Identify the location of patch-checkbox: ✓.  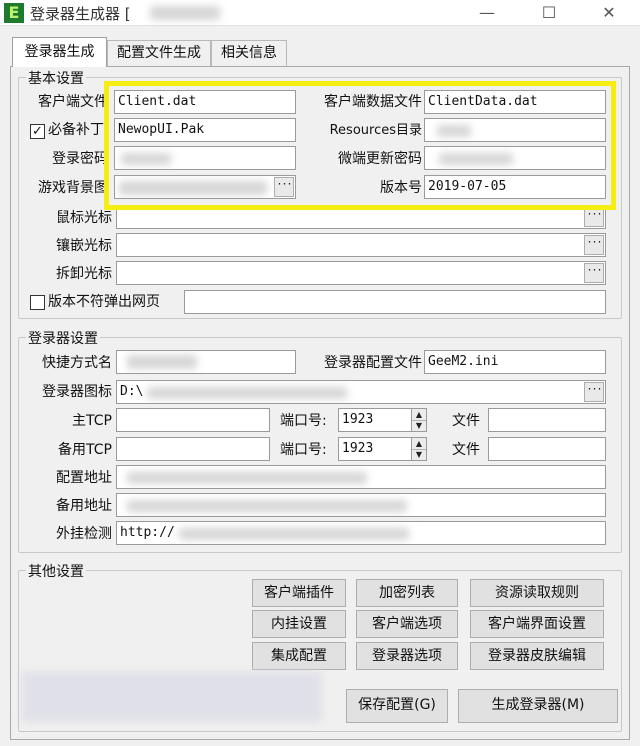
(37, 131).